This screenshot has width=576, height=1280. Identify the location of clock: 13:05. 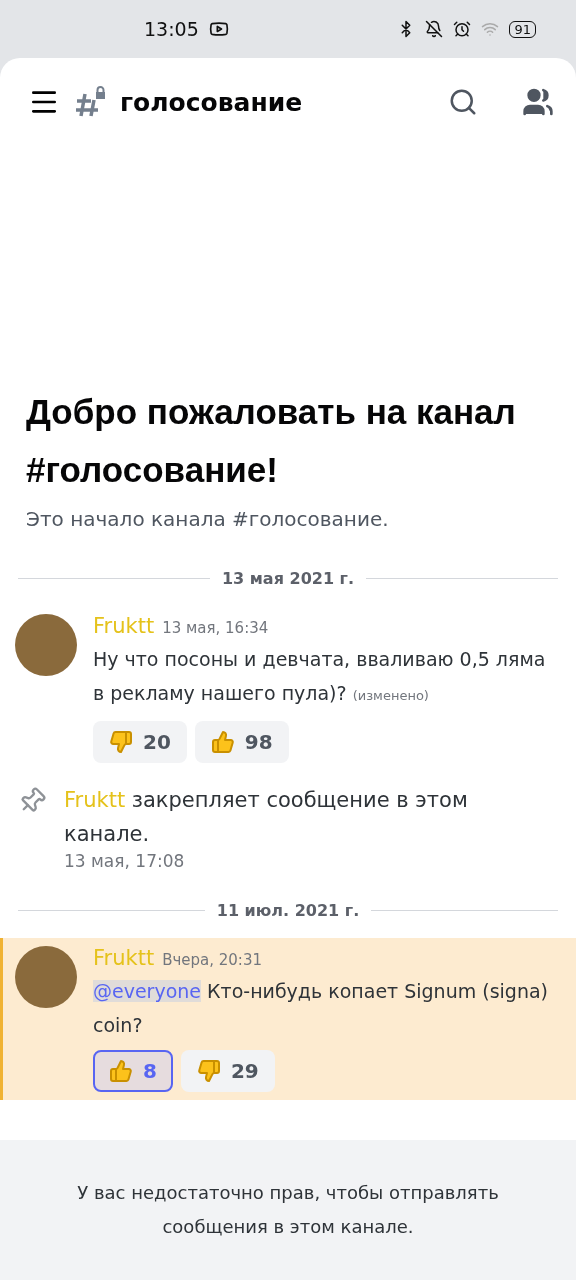
(171, 29).